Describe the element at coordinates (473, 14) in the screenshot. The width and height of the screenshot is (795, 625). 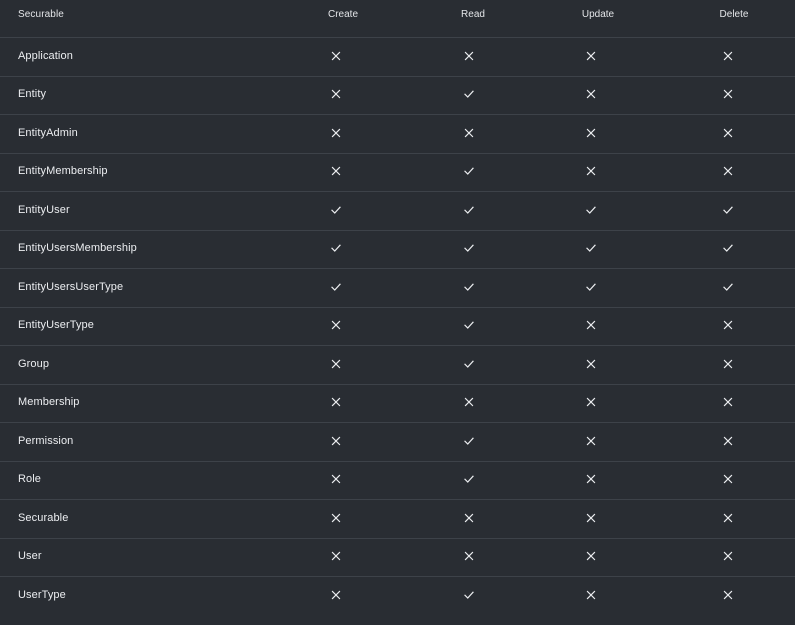
I see `column-header-read: Read` at that location.